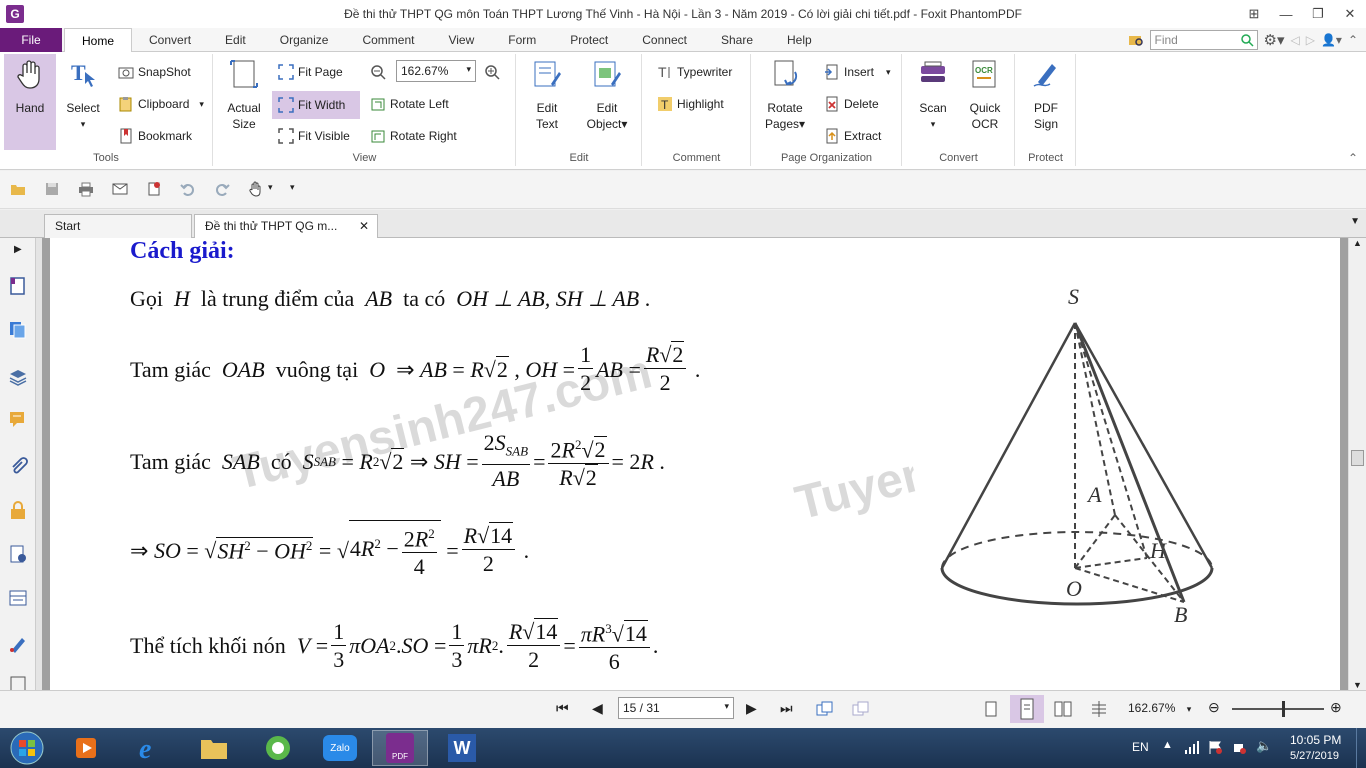 The width and height of the screenshot is (1366, 768). I want to click on clock-date: 5/27/2019, so click(1314, 756).